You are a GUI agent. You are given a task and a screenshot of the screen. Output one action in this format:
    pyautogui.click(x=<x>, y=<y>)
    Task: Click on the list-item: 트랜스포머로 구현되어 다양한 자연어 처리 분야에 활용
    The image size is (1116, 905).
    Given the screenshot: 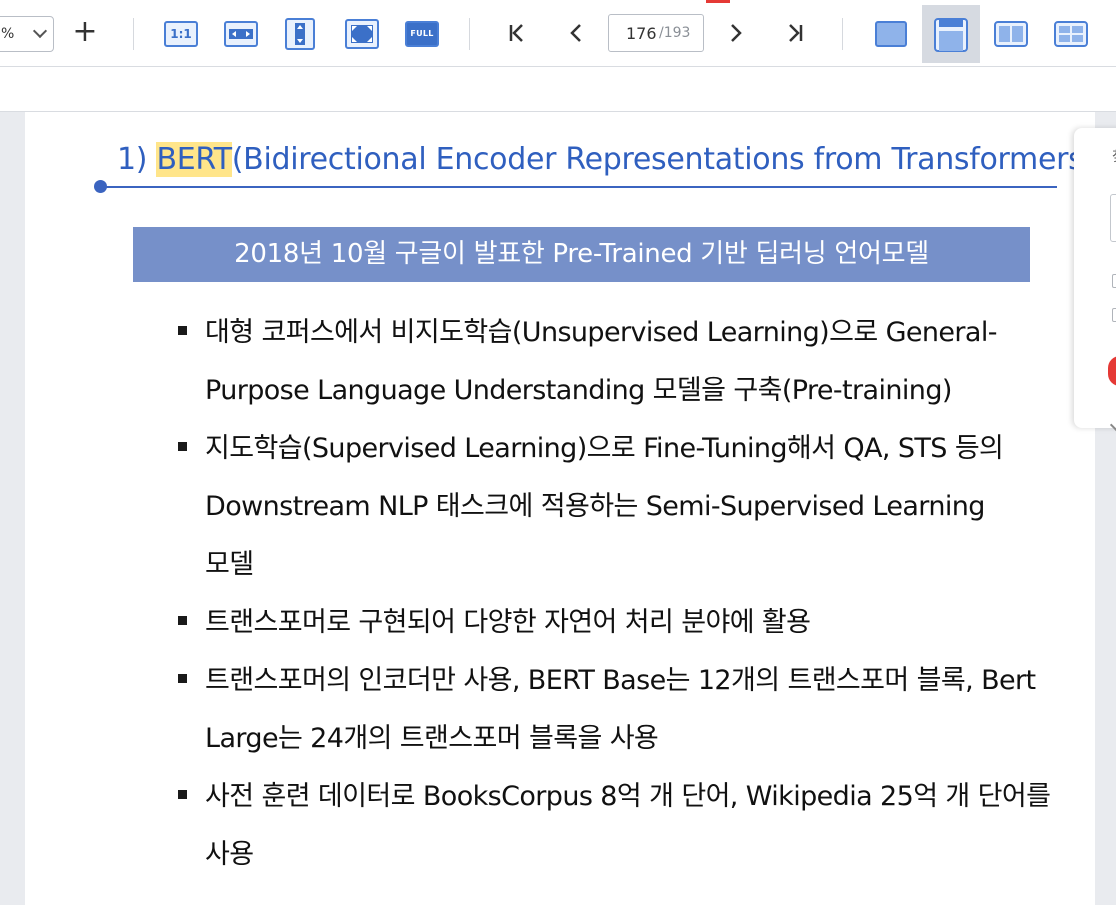 What is the action you would take?
    pyautogui.click(x=635, y=623)
    